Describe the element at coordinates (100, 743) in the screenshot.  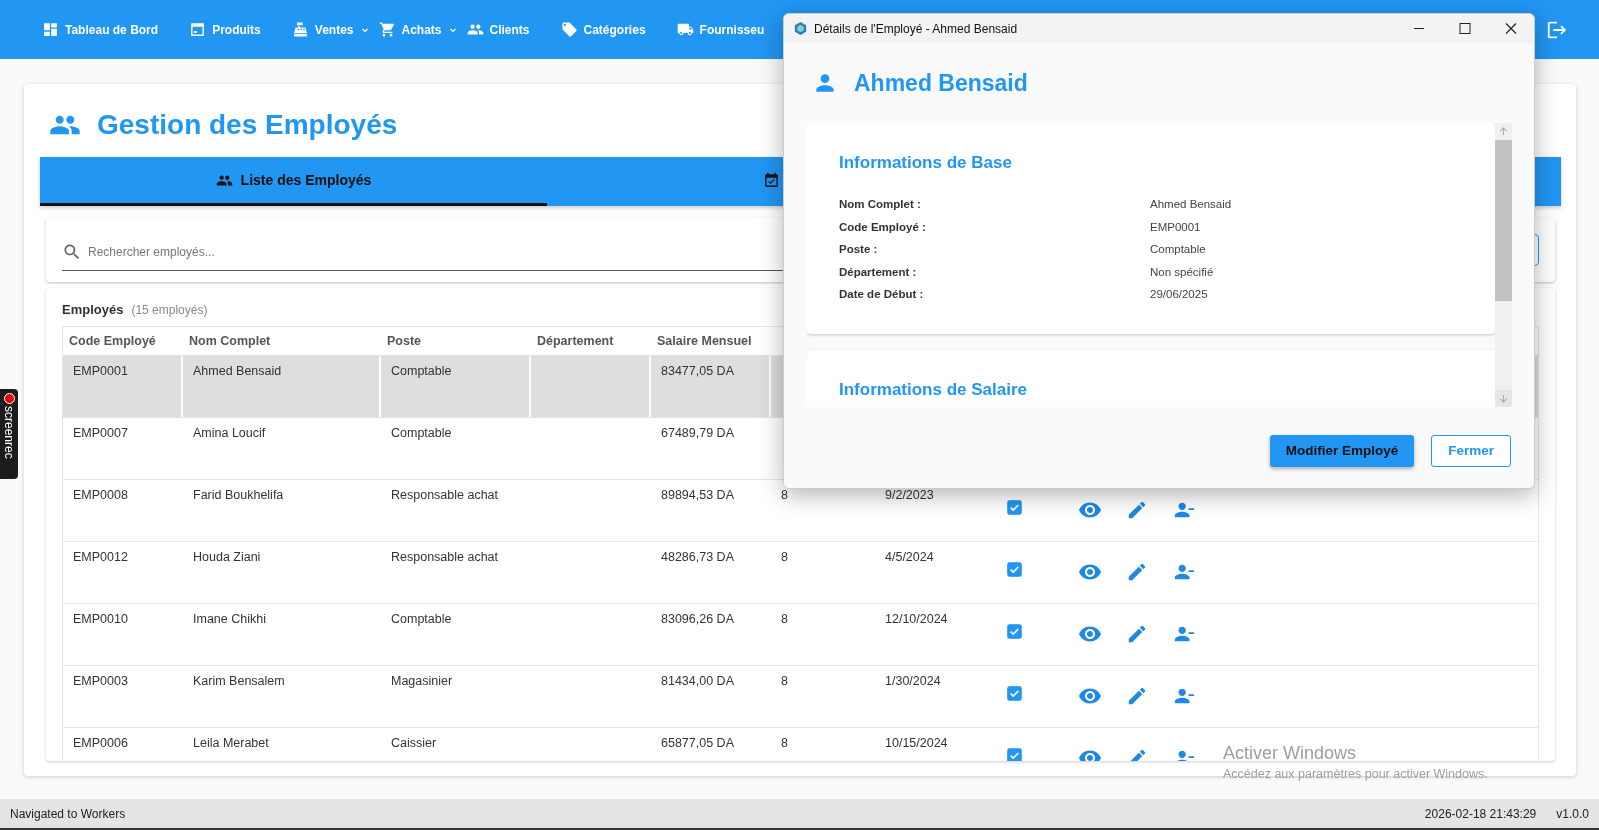
I see `table-cell-text: EMP0006` at that location.